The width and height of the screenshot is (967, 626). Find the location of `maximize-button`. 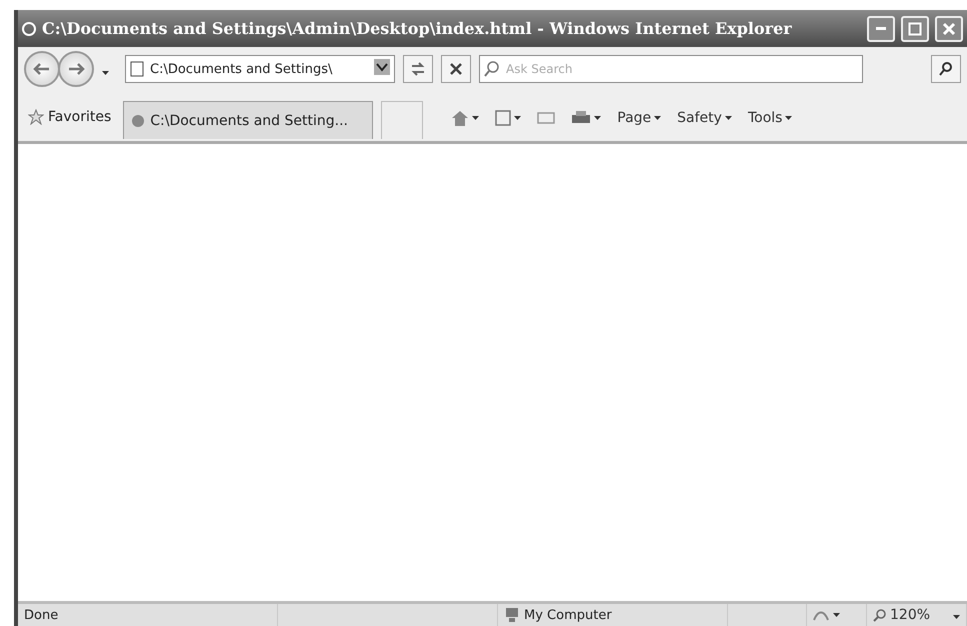

maximize-button is located at coordinates (915, 29).